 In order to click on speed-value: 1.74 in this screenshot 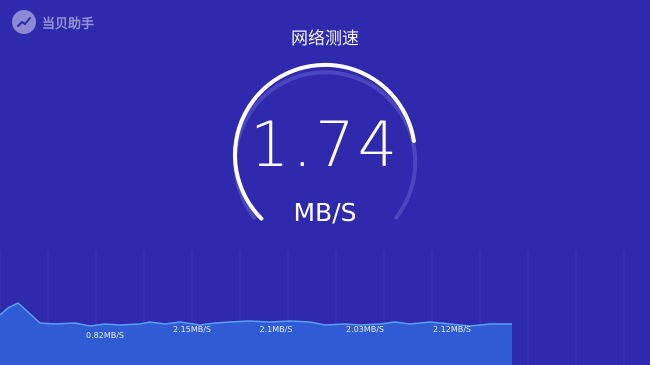, I will do `click(325, 144)`.